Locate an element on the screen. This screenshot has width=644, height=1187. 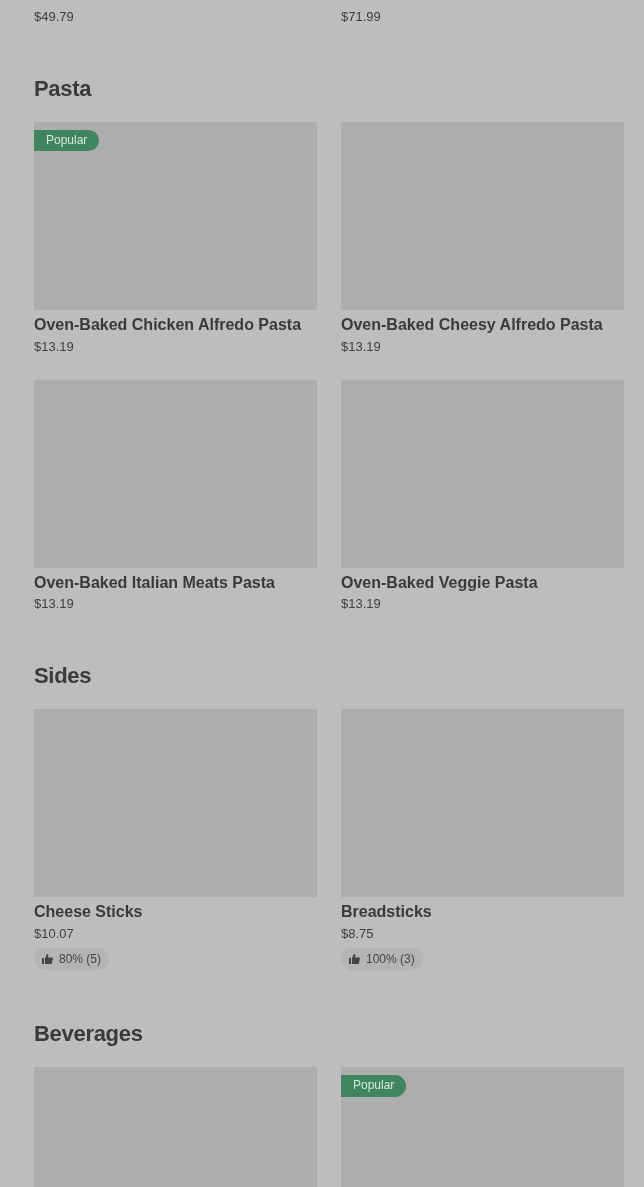
item-name: Oven-Baked Cheesy Alfredo Pasta is located at coordinates (472, 324).